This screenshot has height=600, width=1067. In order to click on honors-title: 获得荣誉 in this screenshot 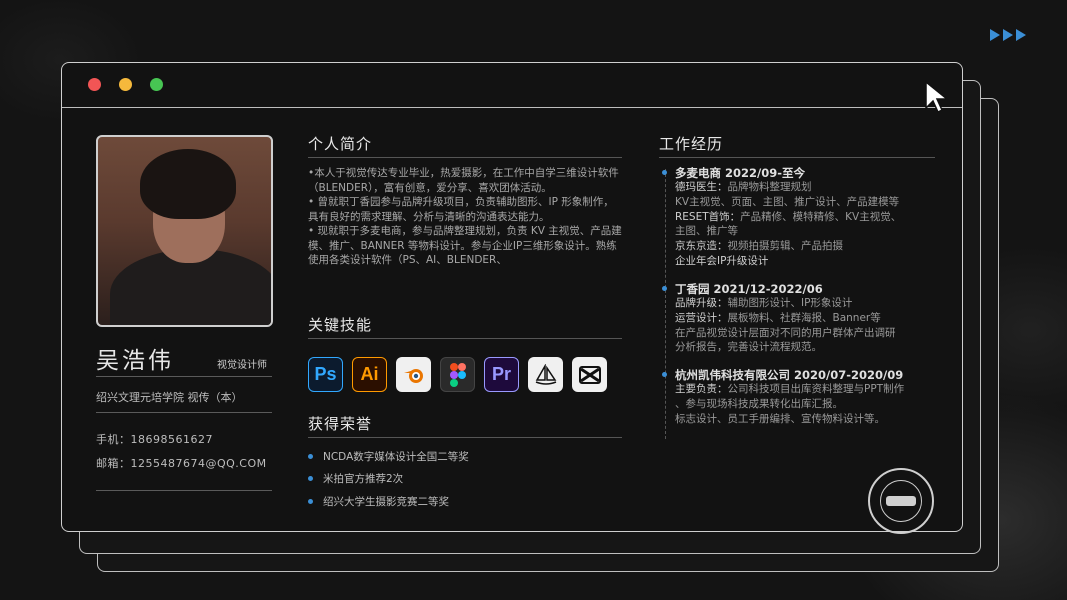, I will do `click(340, 424)`.